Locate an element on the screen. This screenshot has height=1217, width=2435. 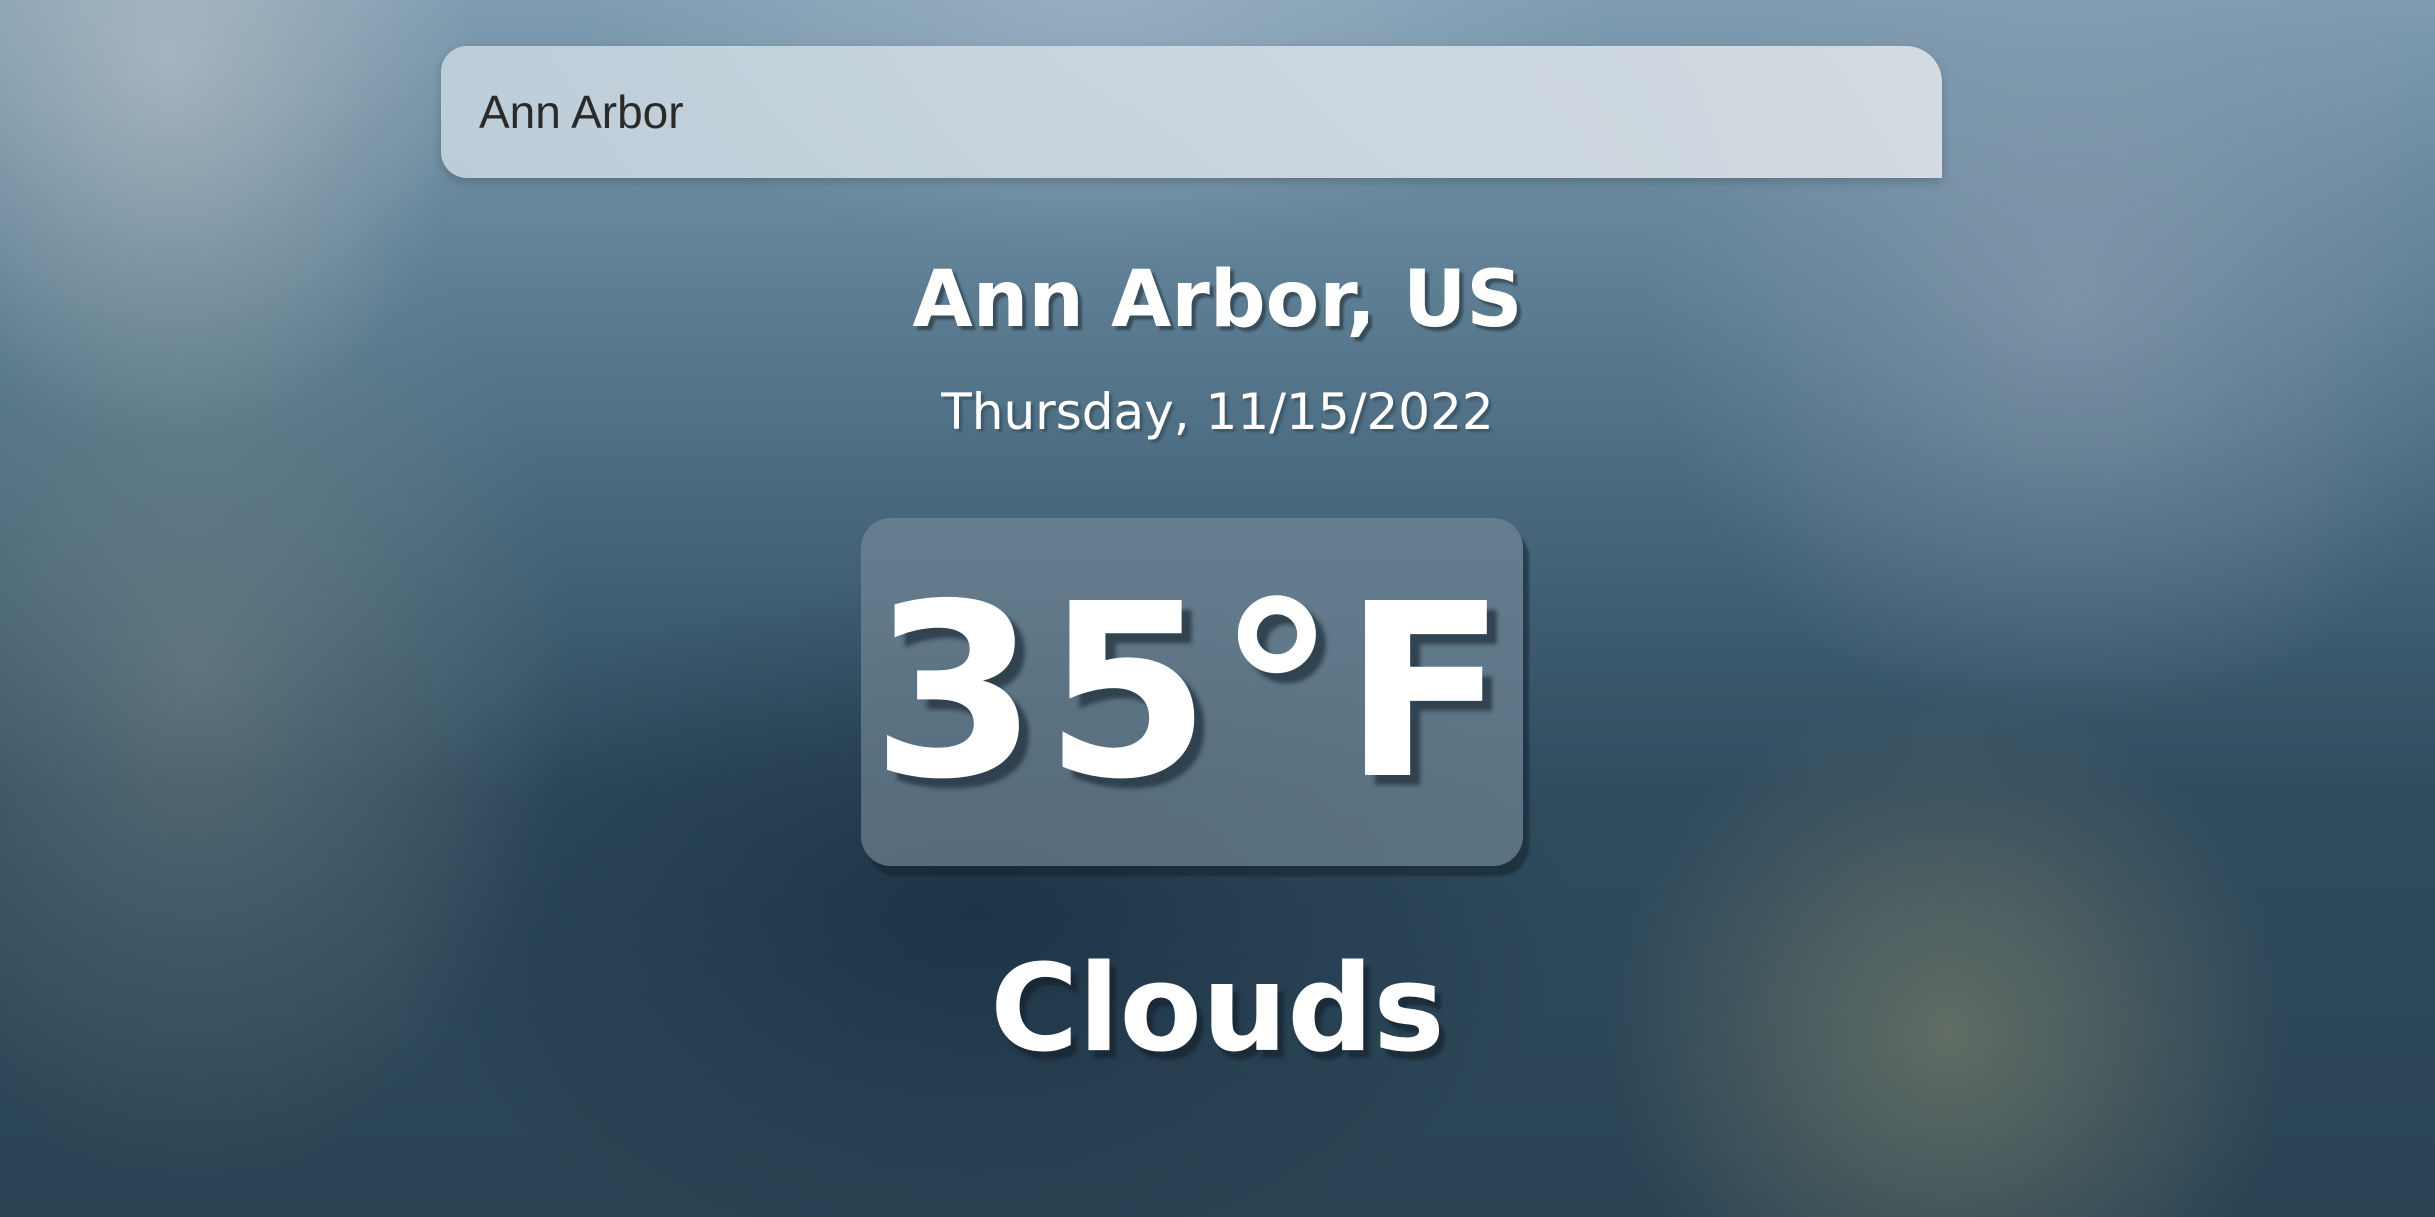
temperature-value: 35°F is located at coordinates (1192, 692).